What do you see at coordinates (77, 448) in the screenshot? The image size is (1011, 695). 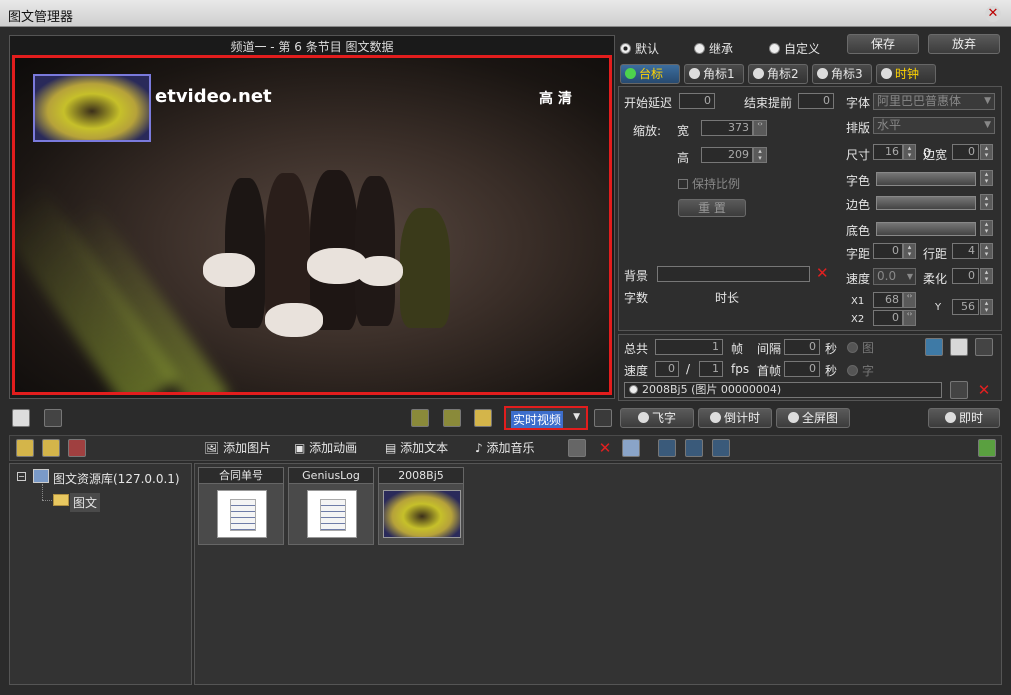 I see `delete-folder-icon` at bounding box center [77, 448].